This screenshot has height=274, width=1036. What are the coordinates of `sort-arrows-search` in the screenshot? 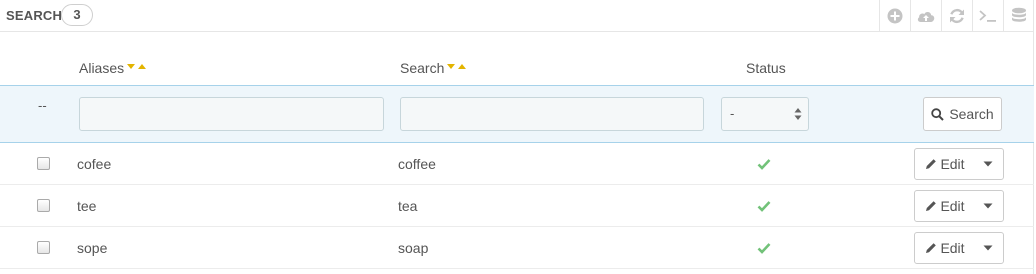 It's located at (458, 67).